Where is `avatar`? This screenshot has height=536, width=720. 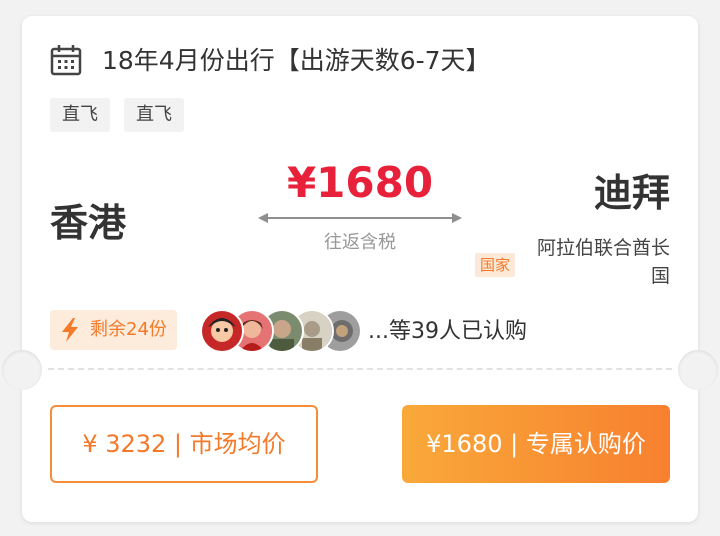
avatar is located at coordinates (222, 331).